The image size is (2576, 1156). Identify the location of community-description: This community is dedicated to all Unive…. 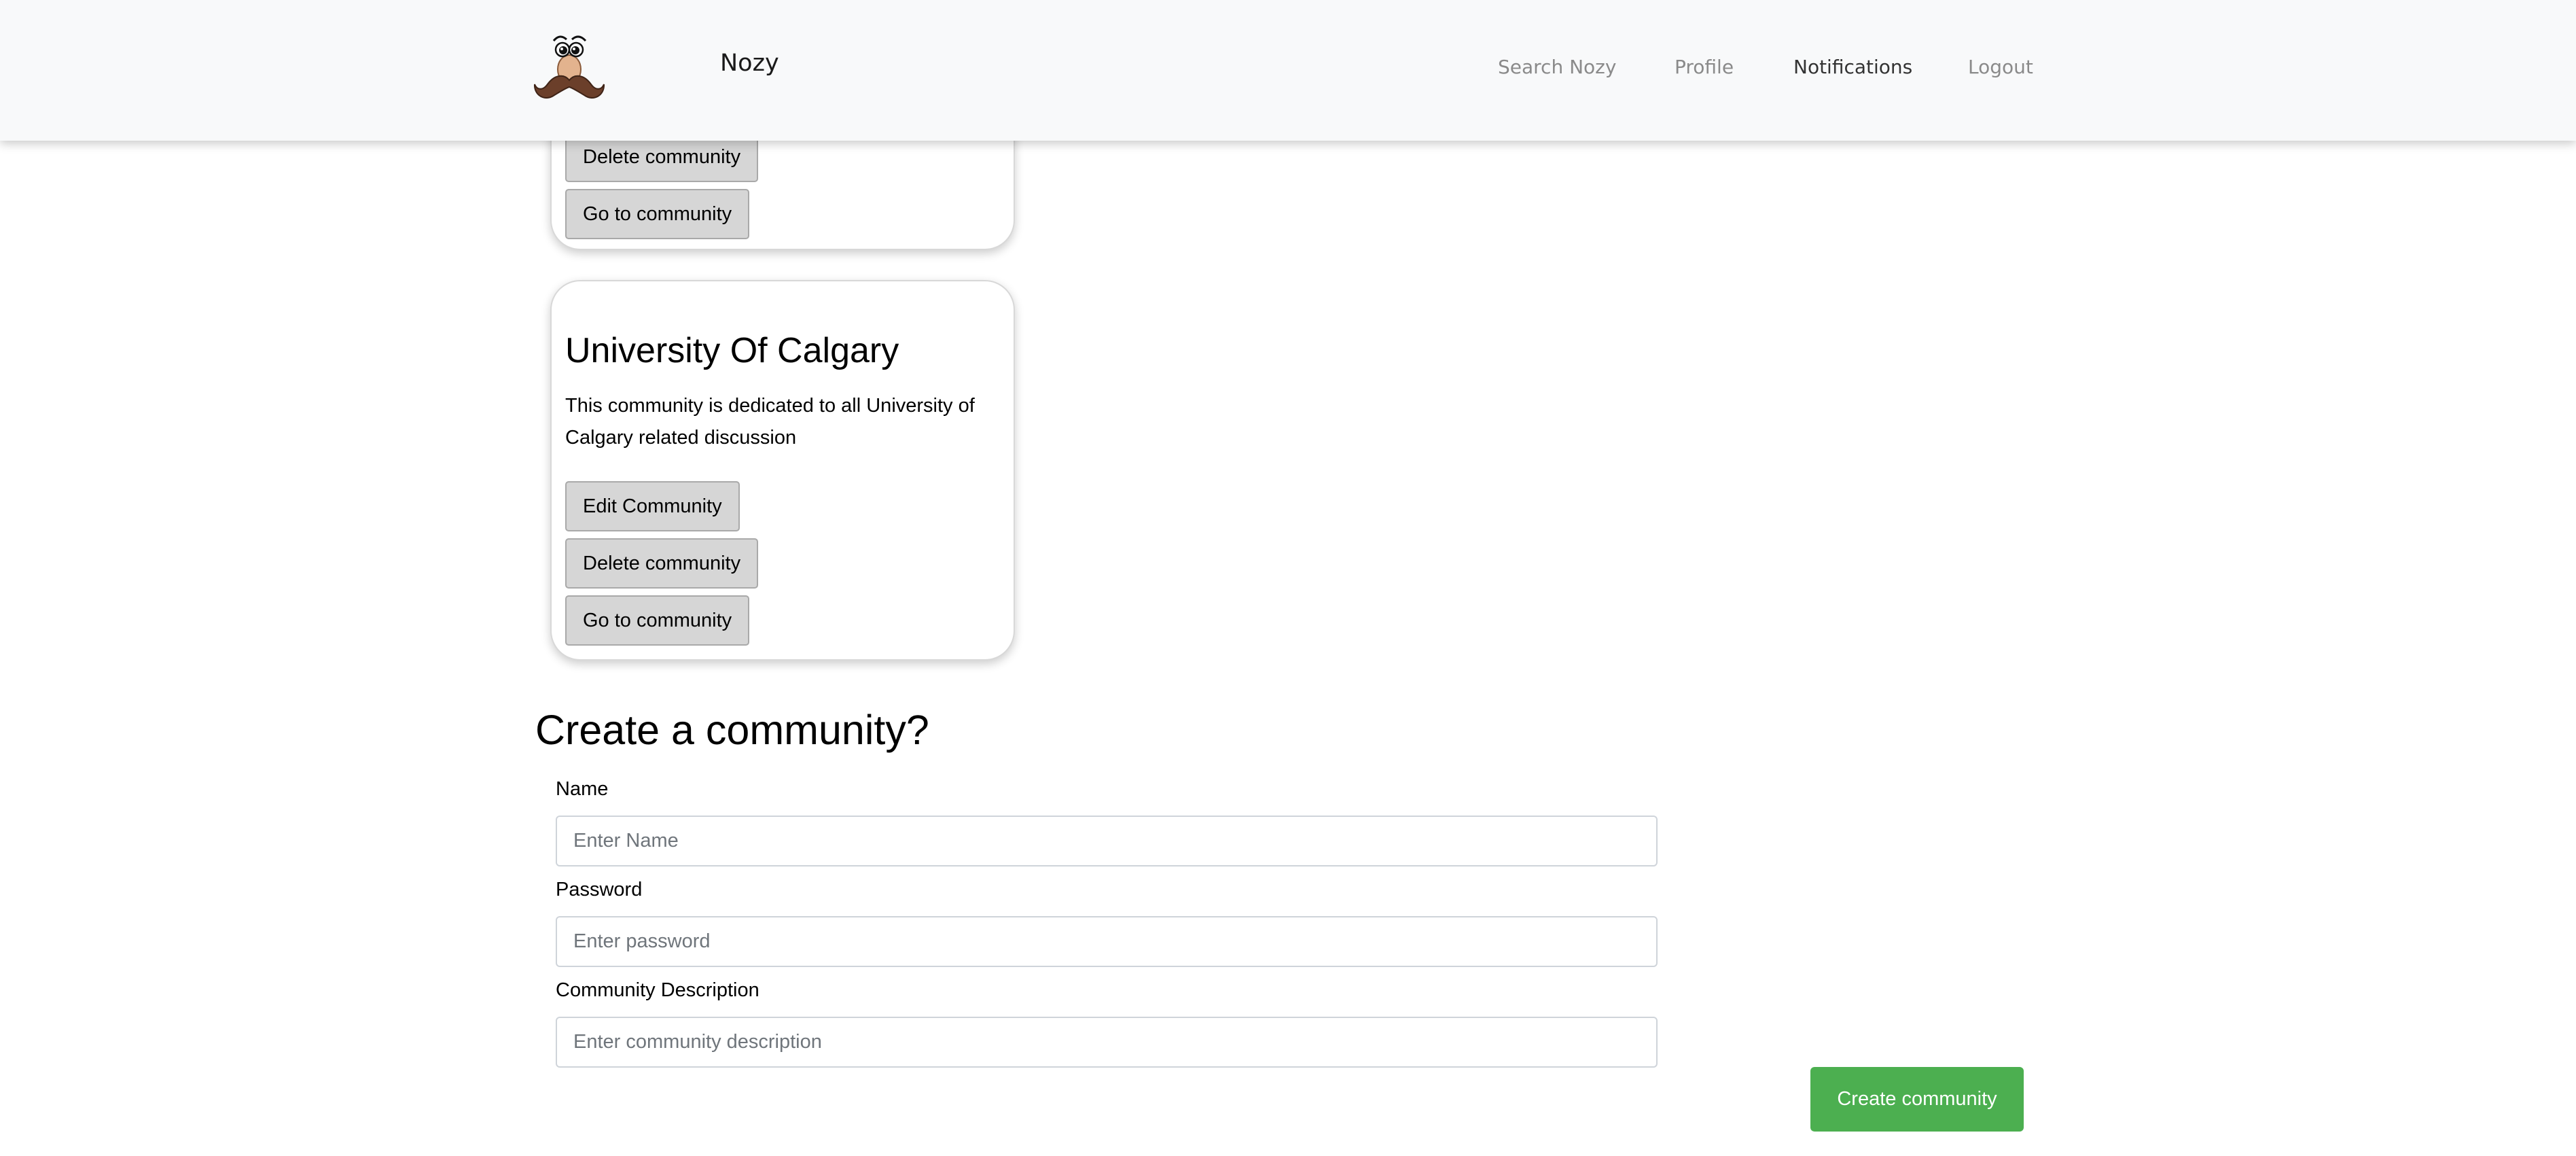
(770, 422).